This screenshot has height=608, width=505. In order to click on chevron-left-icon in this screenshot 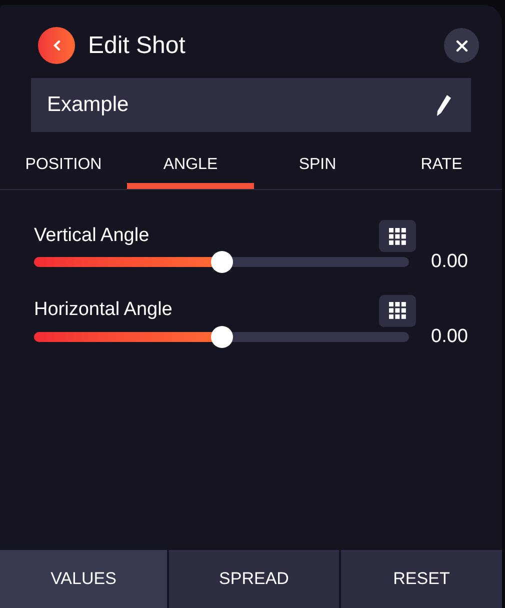, I will do `click(56, 45)`.